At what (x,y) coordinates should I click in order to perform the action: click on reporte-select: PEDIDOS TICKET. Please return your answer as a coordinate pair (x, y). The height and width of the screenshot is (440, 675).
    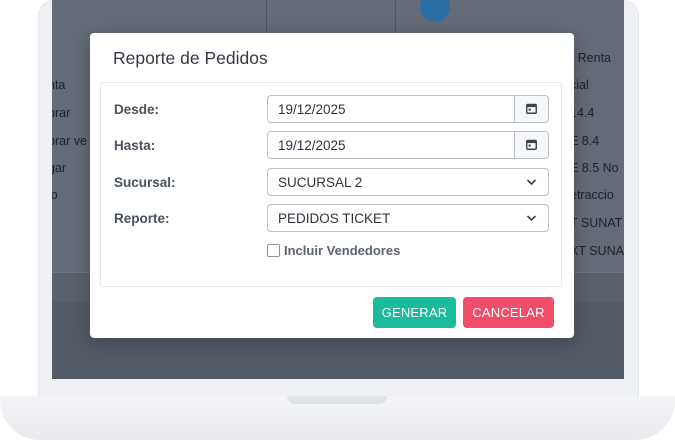
    Looking at the image, I should click on (408, 218).